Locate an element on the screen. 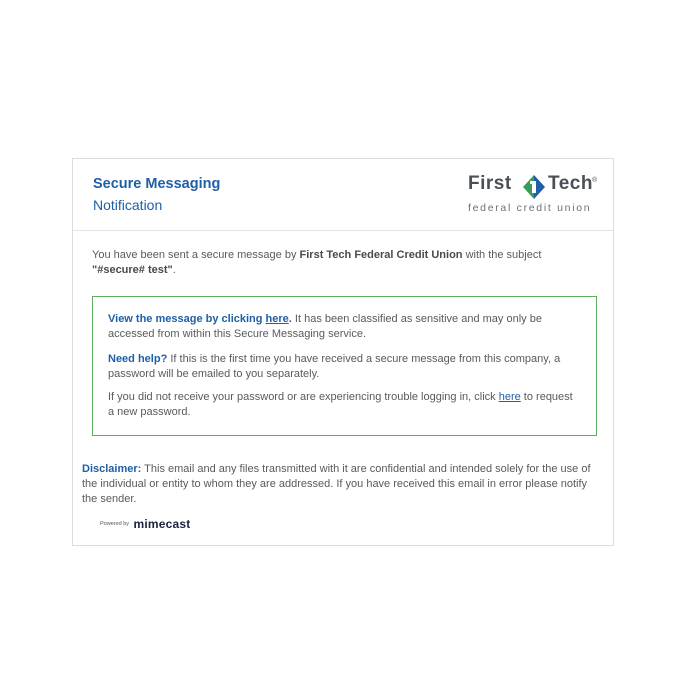 This screenshot has width=700, height=700. logo-word-tech: Tech is located at coordinates (570, 183).